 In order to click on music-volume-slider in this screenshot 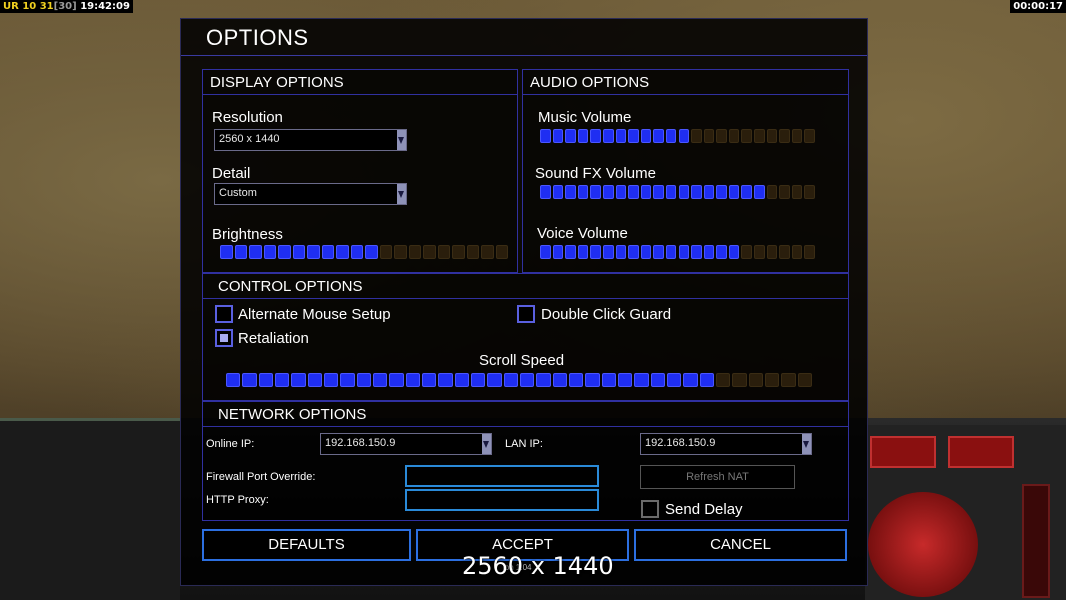, I will do `click(678, 136)`.